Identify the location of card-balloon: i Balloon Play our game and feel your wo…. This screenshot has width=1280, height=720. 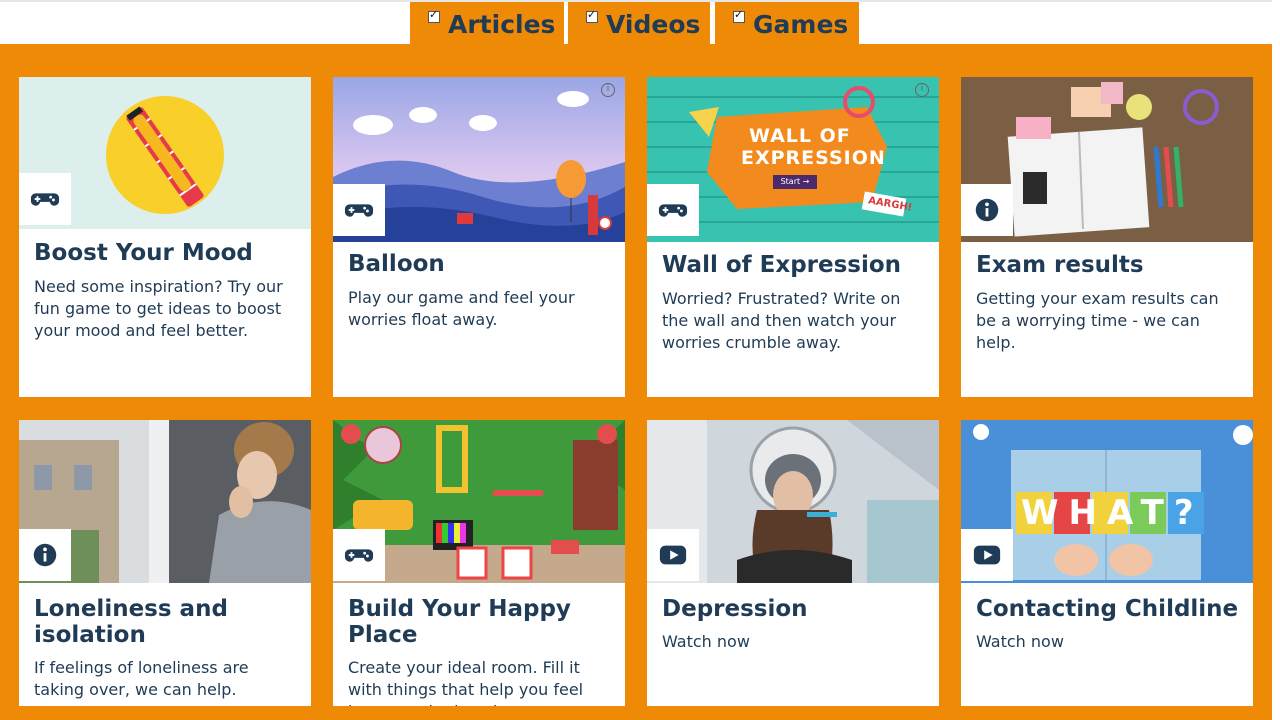
(479, 237).